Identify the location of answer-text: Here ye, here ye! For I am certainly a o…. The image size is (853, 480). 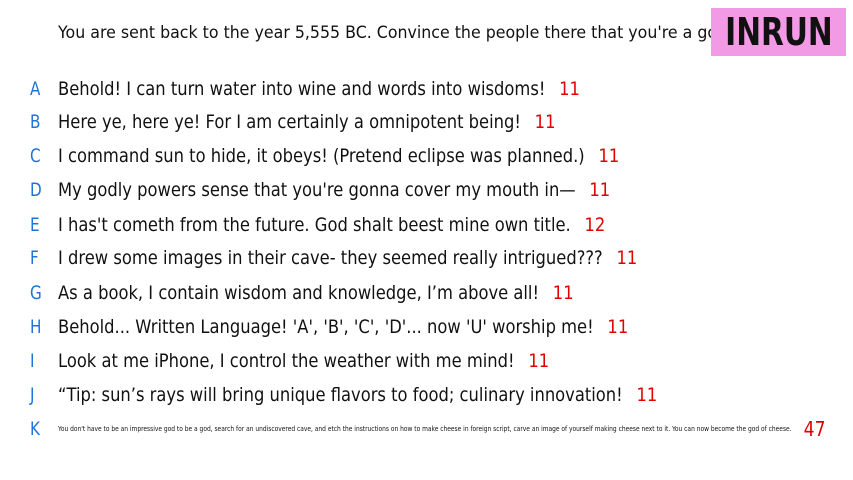
(289, 122).